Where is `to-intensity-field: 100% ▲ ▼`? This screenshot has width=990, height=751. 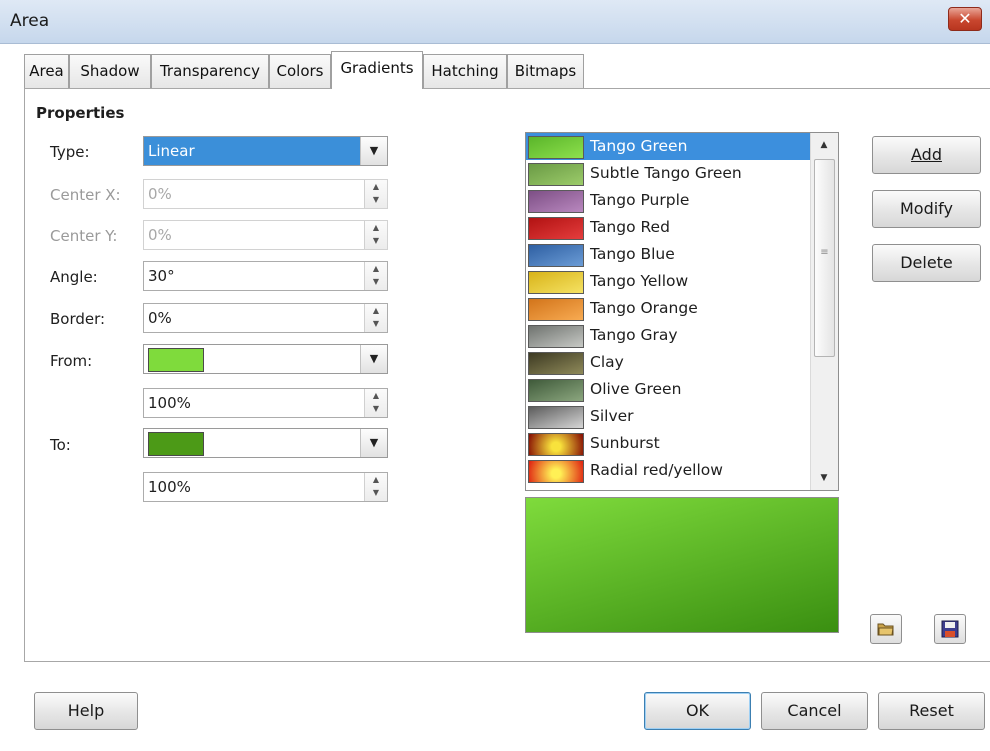 to-intensity-field: 100% ▲ ▼ is located at coordinates (265, 487).